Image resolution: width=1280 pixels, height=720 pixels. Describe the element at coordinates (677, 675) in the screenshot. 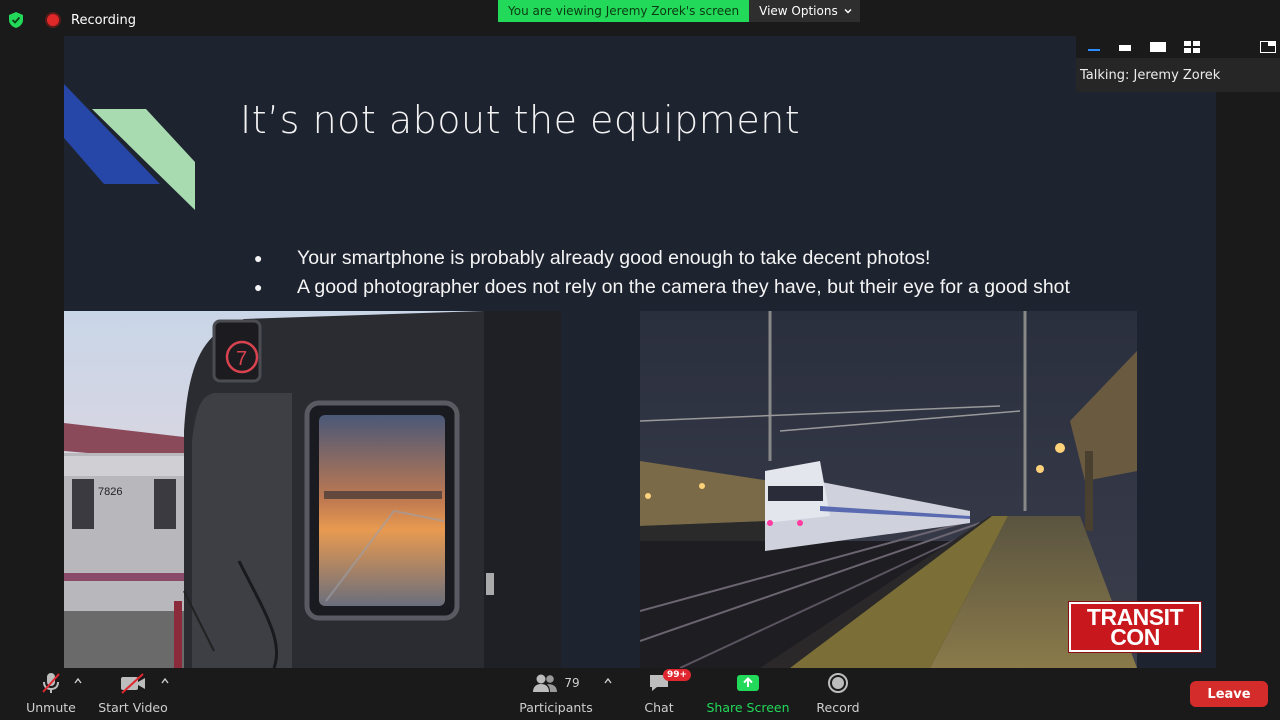

I see `chat-unread-badge: 99+` at that location.